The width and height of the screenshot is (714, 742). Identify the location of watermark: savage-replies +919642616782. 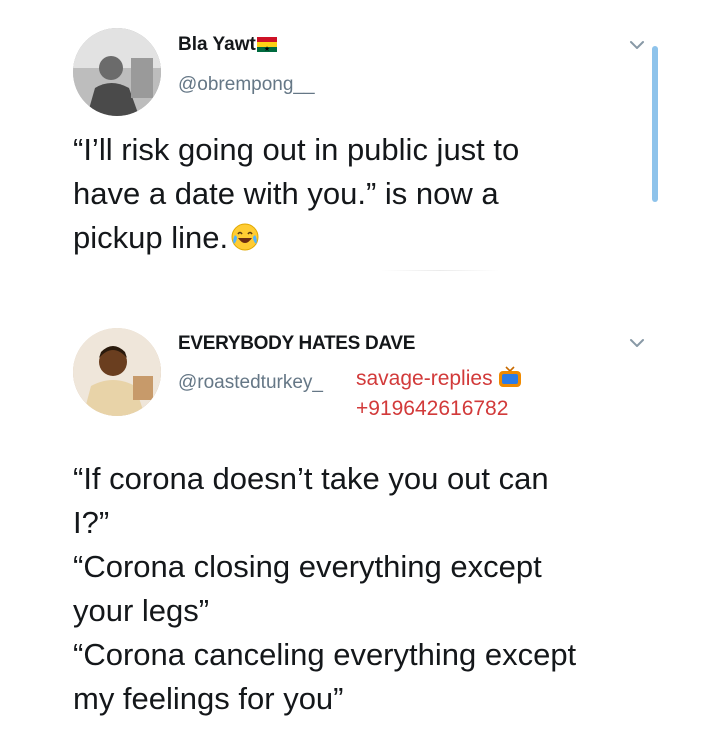
(439, 394).